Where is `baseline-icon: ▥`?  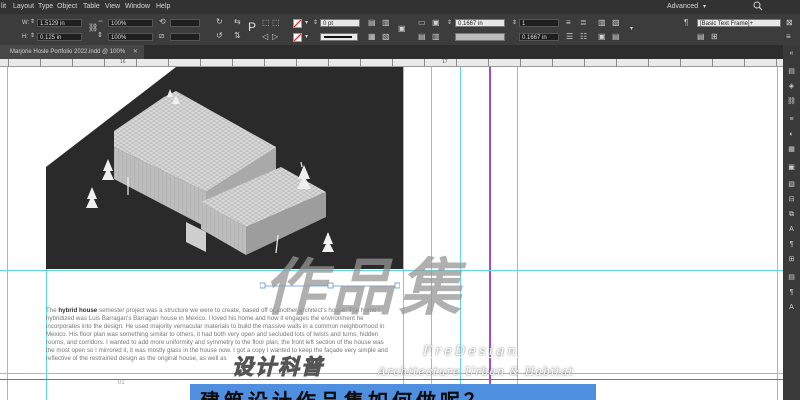
baseline-icon: ▥ is located at coordinates (602, 23).